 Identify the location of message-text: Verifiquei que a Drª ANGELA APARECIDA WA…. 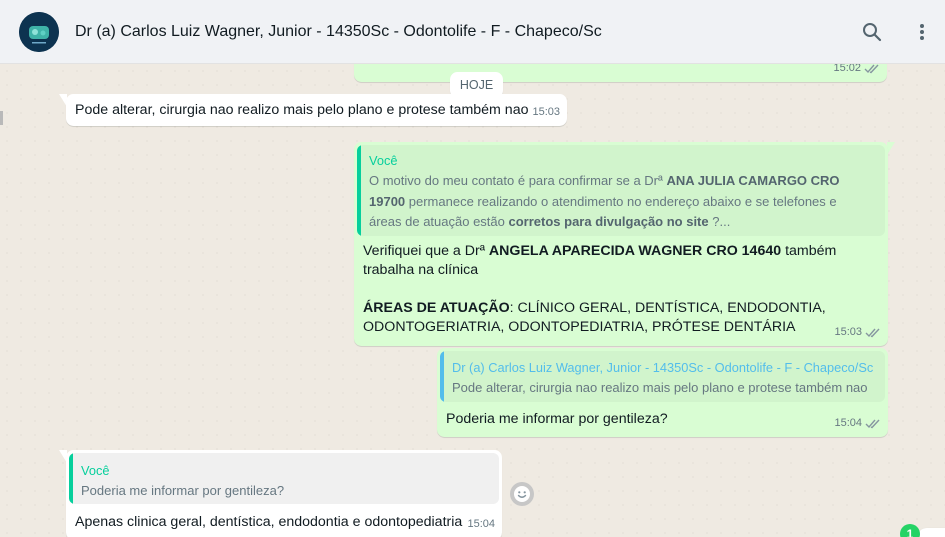
(600, 260).